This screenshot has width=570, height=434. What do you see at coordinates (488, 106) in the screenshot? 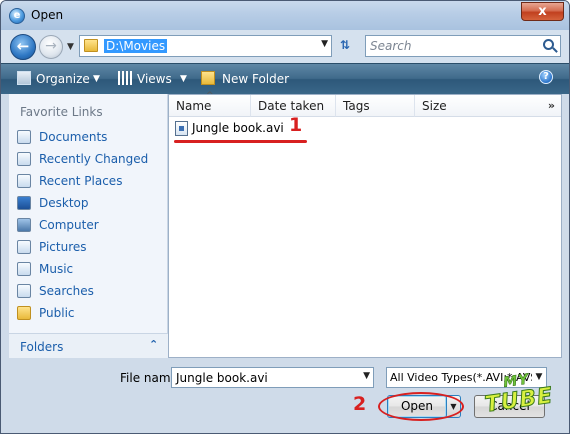
I see `column-header-size: Size »` at bounding box center [488, 106].